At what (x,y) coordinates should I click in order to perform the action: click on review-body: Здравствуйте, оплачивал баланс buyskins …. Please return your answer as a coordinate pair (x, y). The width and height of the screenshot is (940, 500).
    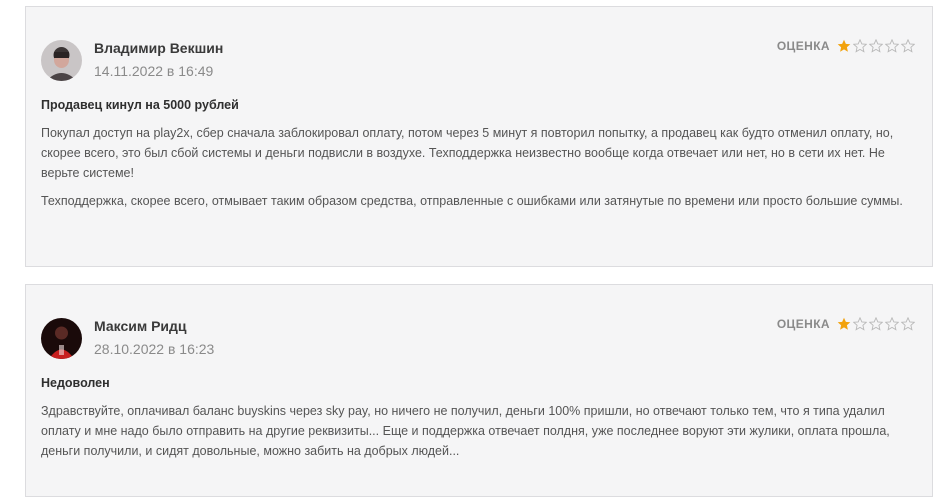
    Looking at the image, I should click on (477, 435).